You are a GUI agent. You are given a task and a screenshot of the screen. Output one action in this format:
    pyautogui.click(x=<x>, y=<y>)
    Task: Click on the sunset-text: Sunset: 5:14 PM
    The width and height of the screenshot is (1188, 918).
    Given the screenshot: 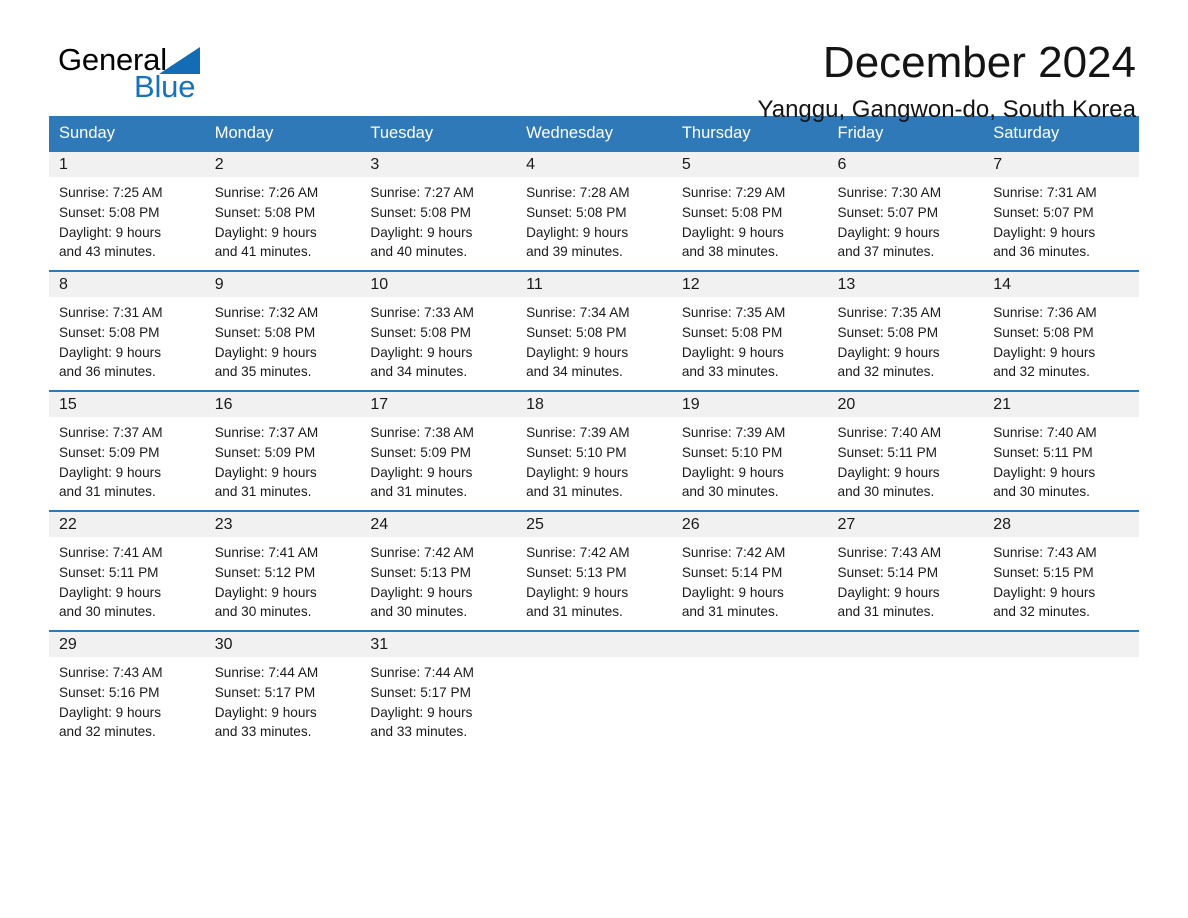 What is the action you would take?
    pyautogui.click(x=732, y=572)
    